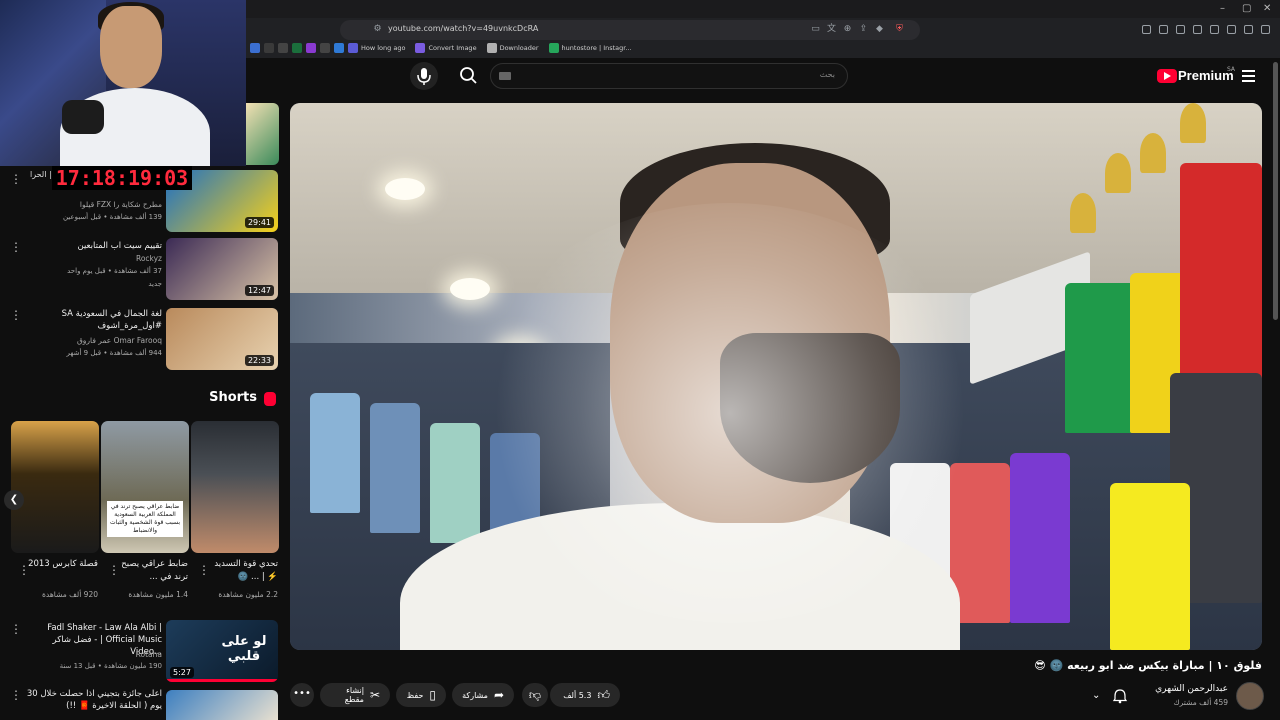 The width and height of the screenshot is (1280, 720). Describe the element at coordinates (831, 29) in the screenshot. I see `translate-icon: 文` at that location.